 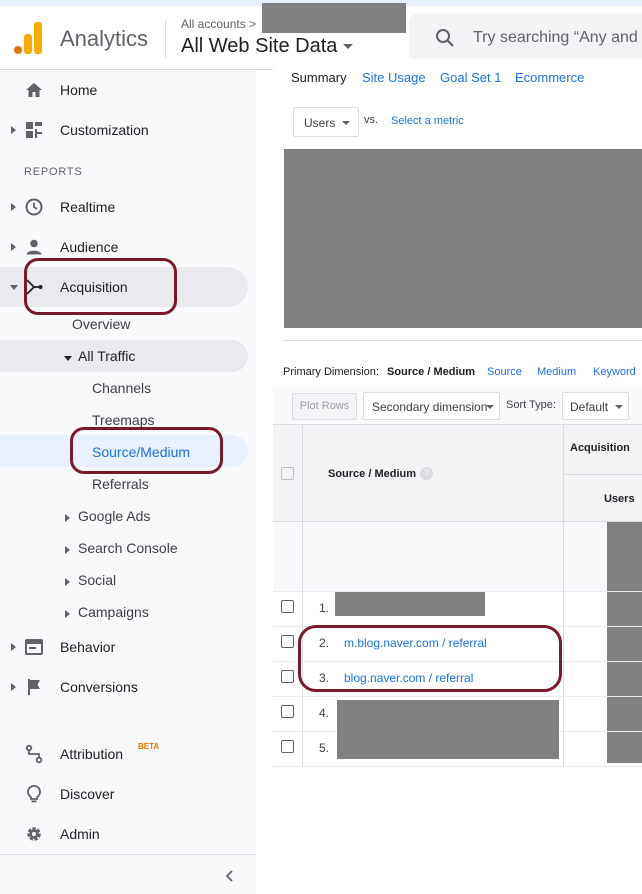 I want to click on flag-icon, so click(x=34, y=687).